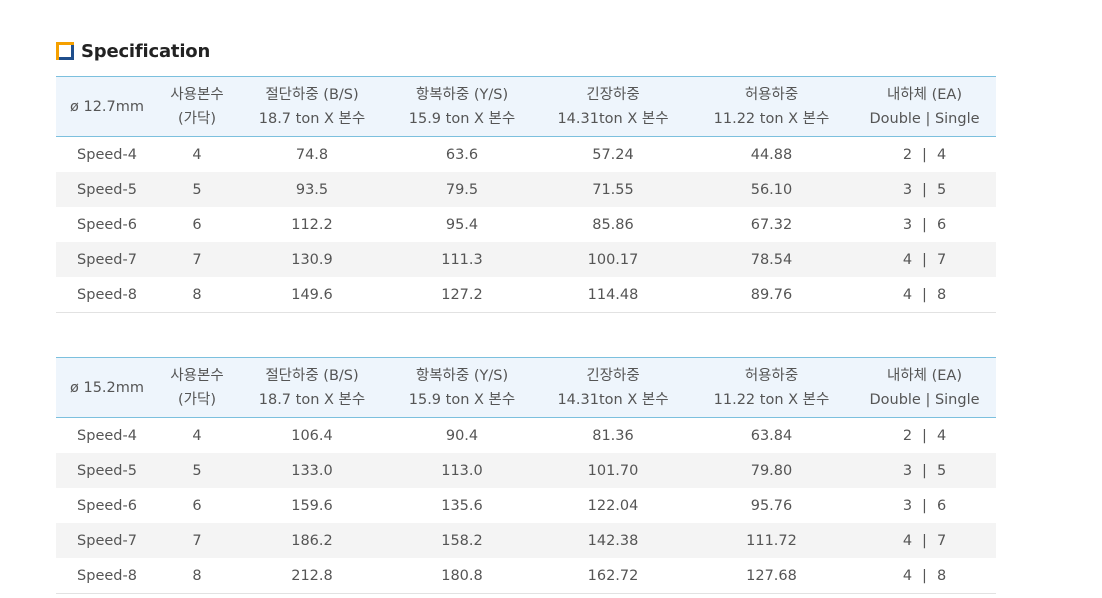  What do you see at coordinates (771, 540) in the screenshot?
I see `allowable-load-cell: 111.72` at bounding box center [771, 540].